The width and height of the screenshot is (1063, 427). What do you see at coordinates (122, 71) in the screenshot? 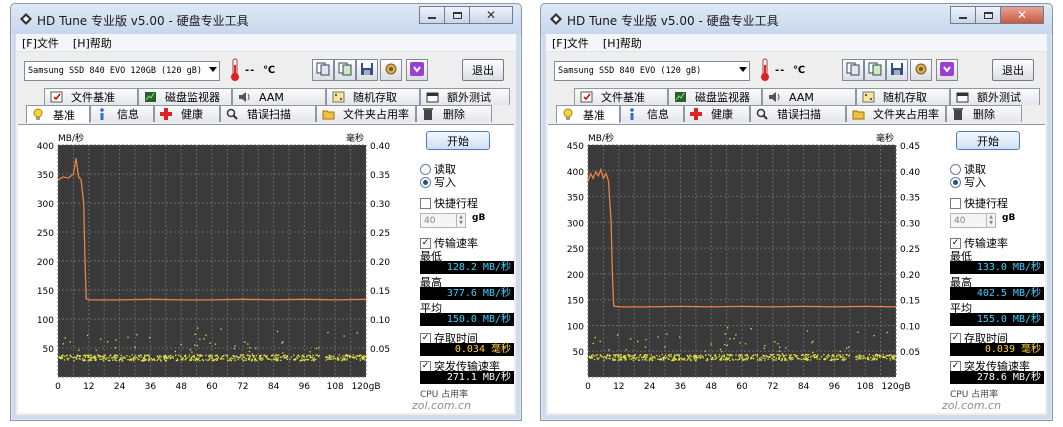
I see `drive-select: Samsung SSD 840 EVO 120GB (120 gB)` at bounding box center [122, 71].